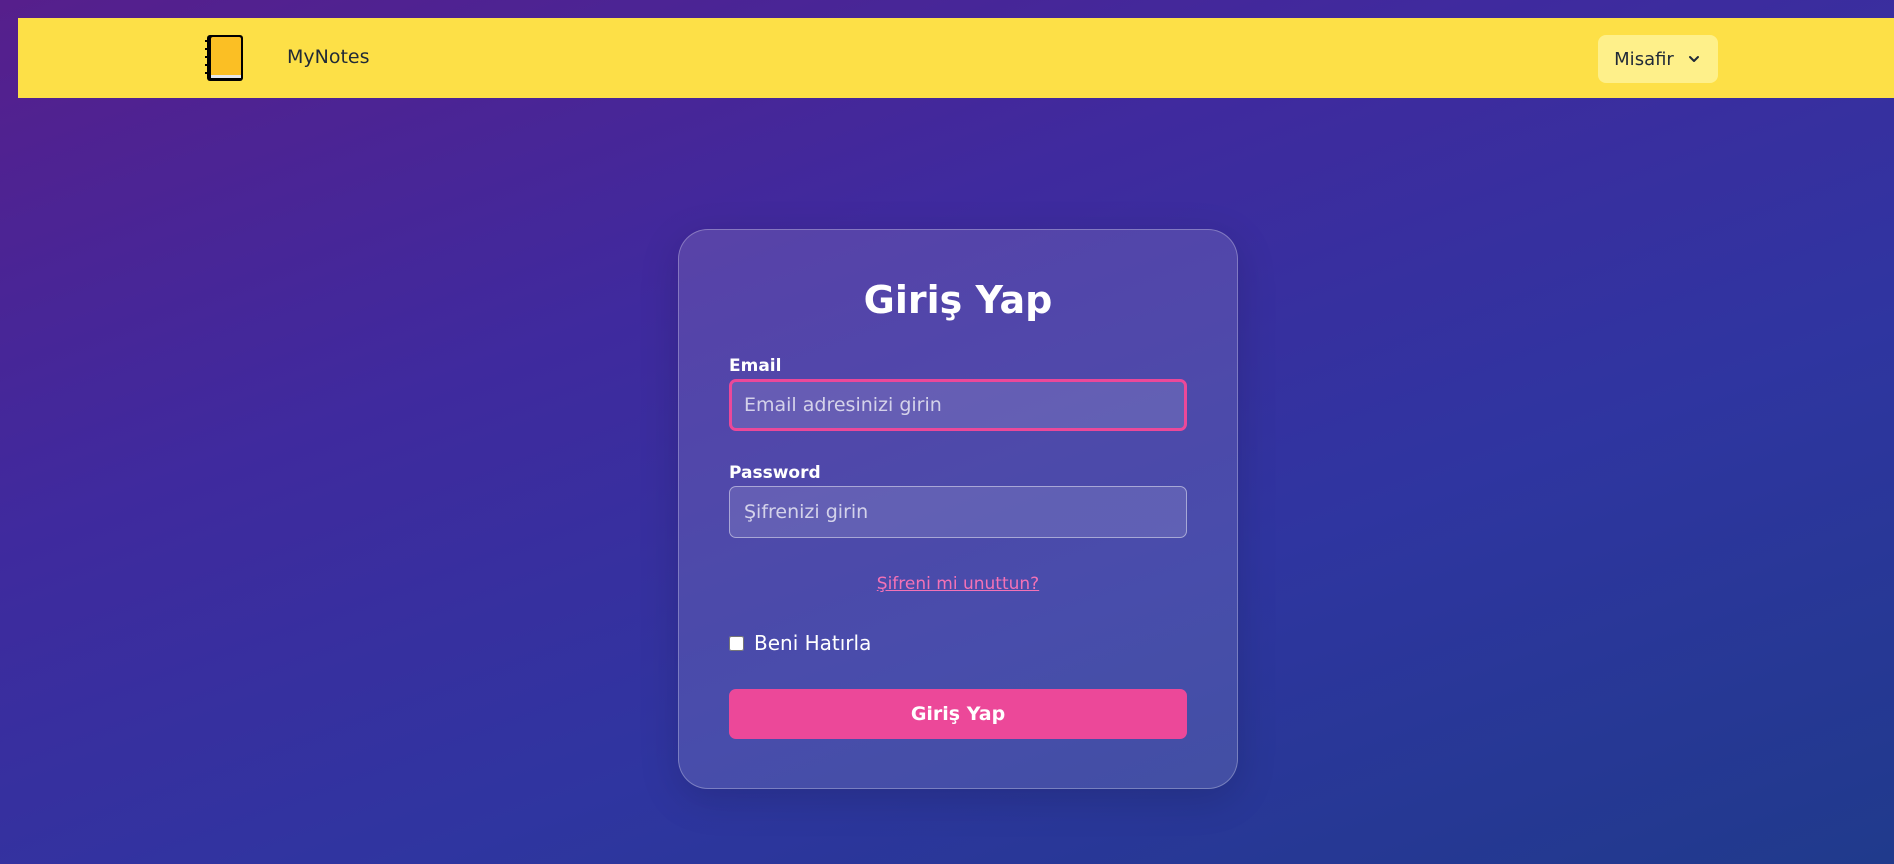 This screenshot has width=1894, height=864. Describe the element at coordinates (958, 300) in the screenshot. I see `page-title: Giriş Yap` at that location.